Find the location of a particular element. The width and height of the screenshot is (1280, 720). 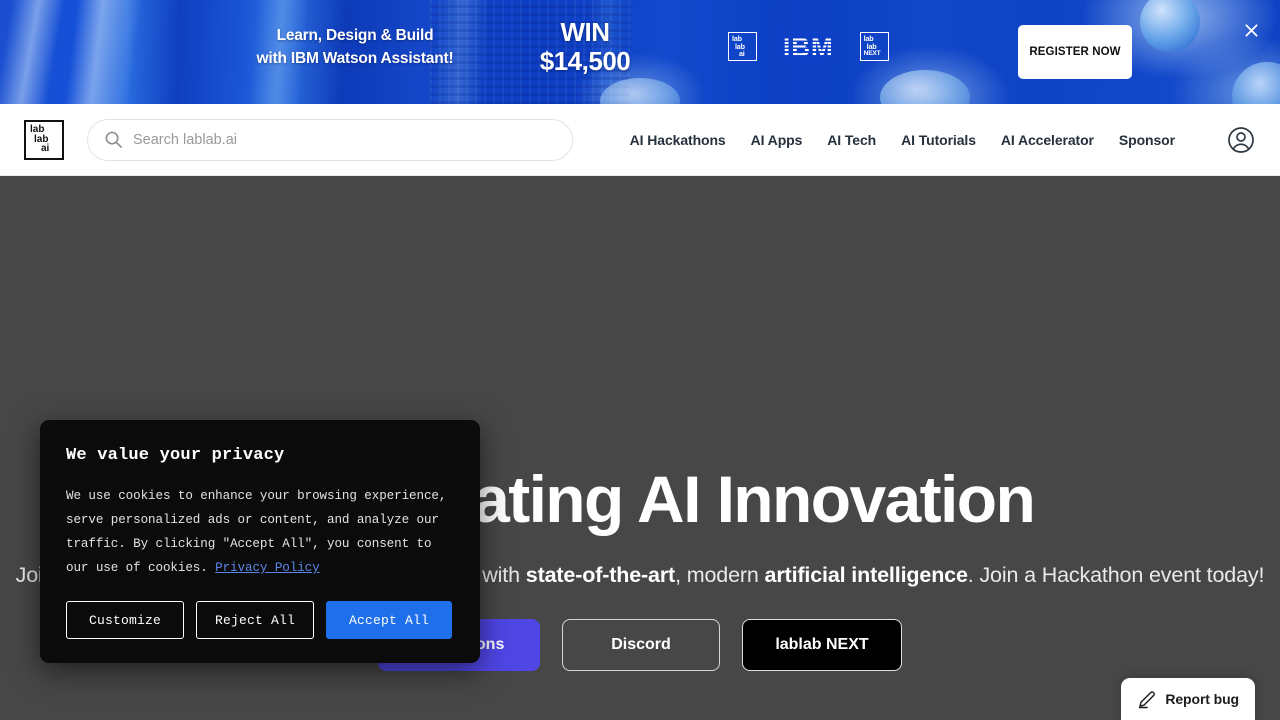

report-bug-button: Report bug is located at coordinates (1188, 699).